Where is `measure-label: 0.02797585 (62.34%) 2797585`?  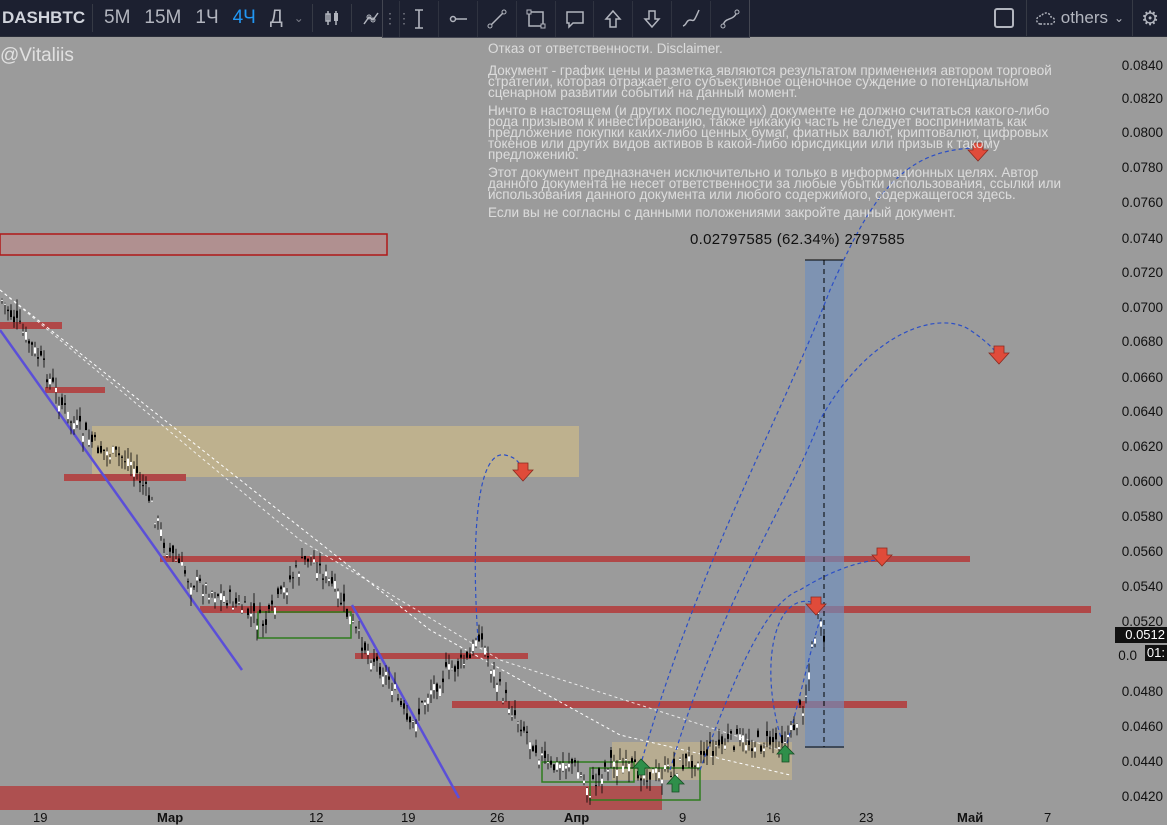
measure-label: 0.02797585 (62.34%) 2797585 is located at coordinates (797, 239).